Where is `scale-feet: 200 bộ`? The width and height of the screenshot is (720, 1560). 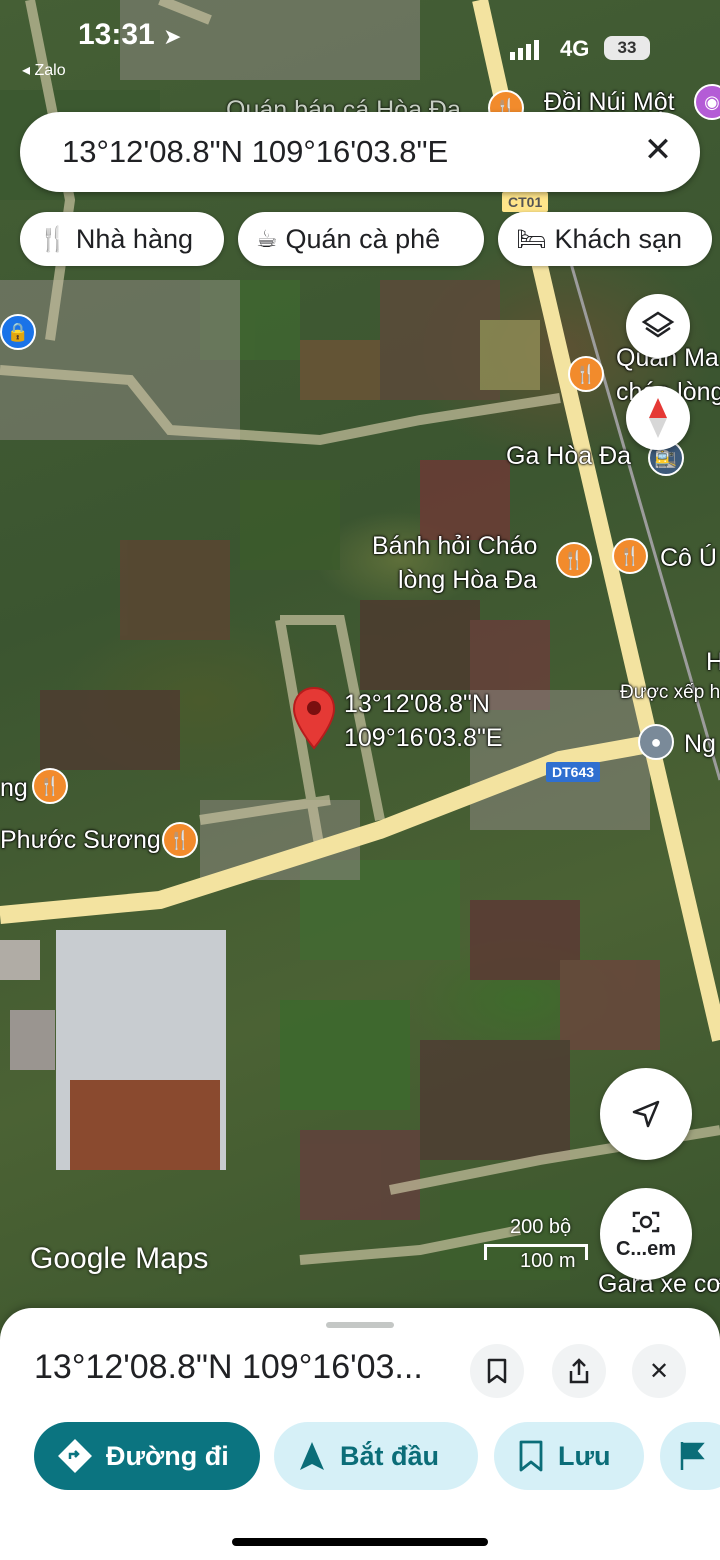
scale-feet: 200 bộ is located at coordinates (541, 1227).